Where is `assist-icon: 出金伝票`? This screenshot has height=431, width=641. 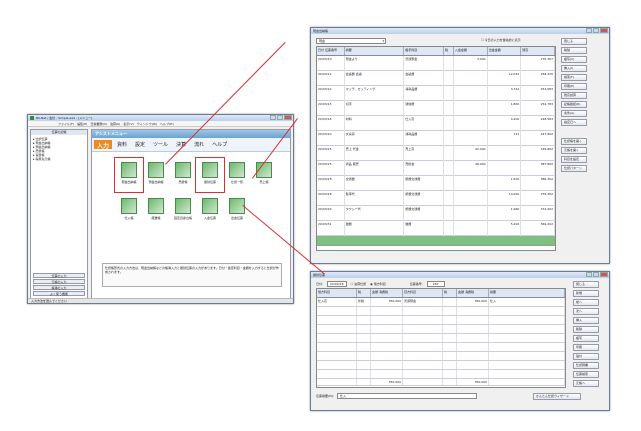
assist-icon: 出金伝票 is located at coordinates (237, 211).